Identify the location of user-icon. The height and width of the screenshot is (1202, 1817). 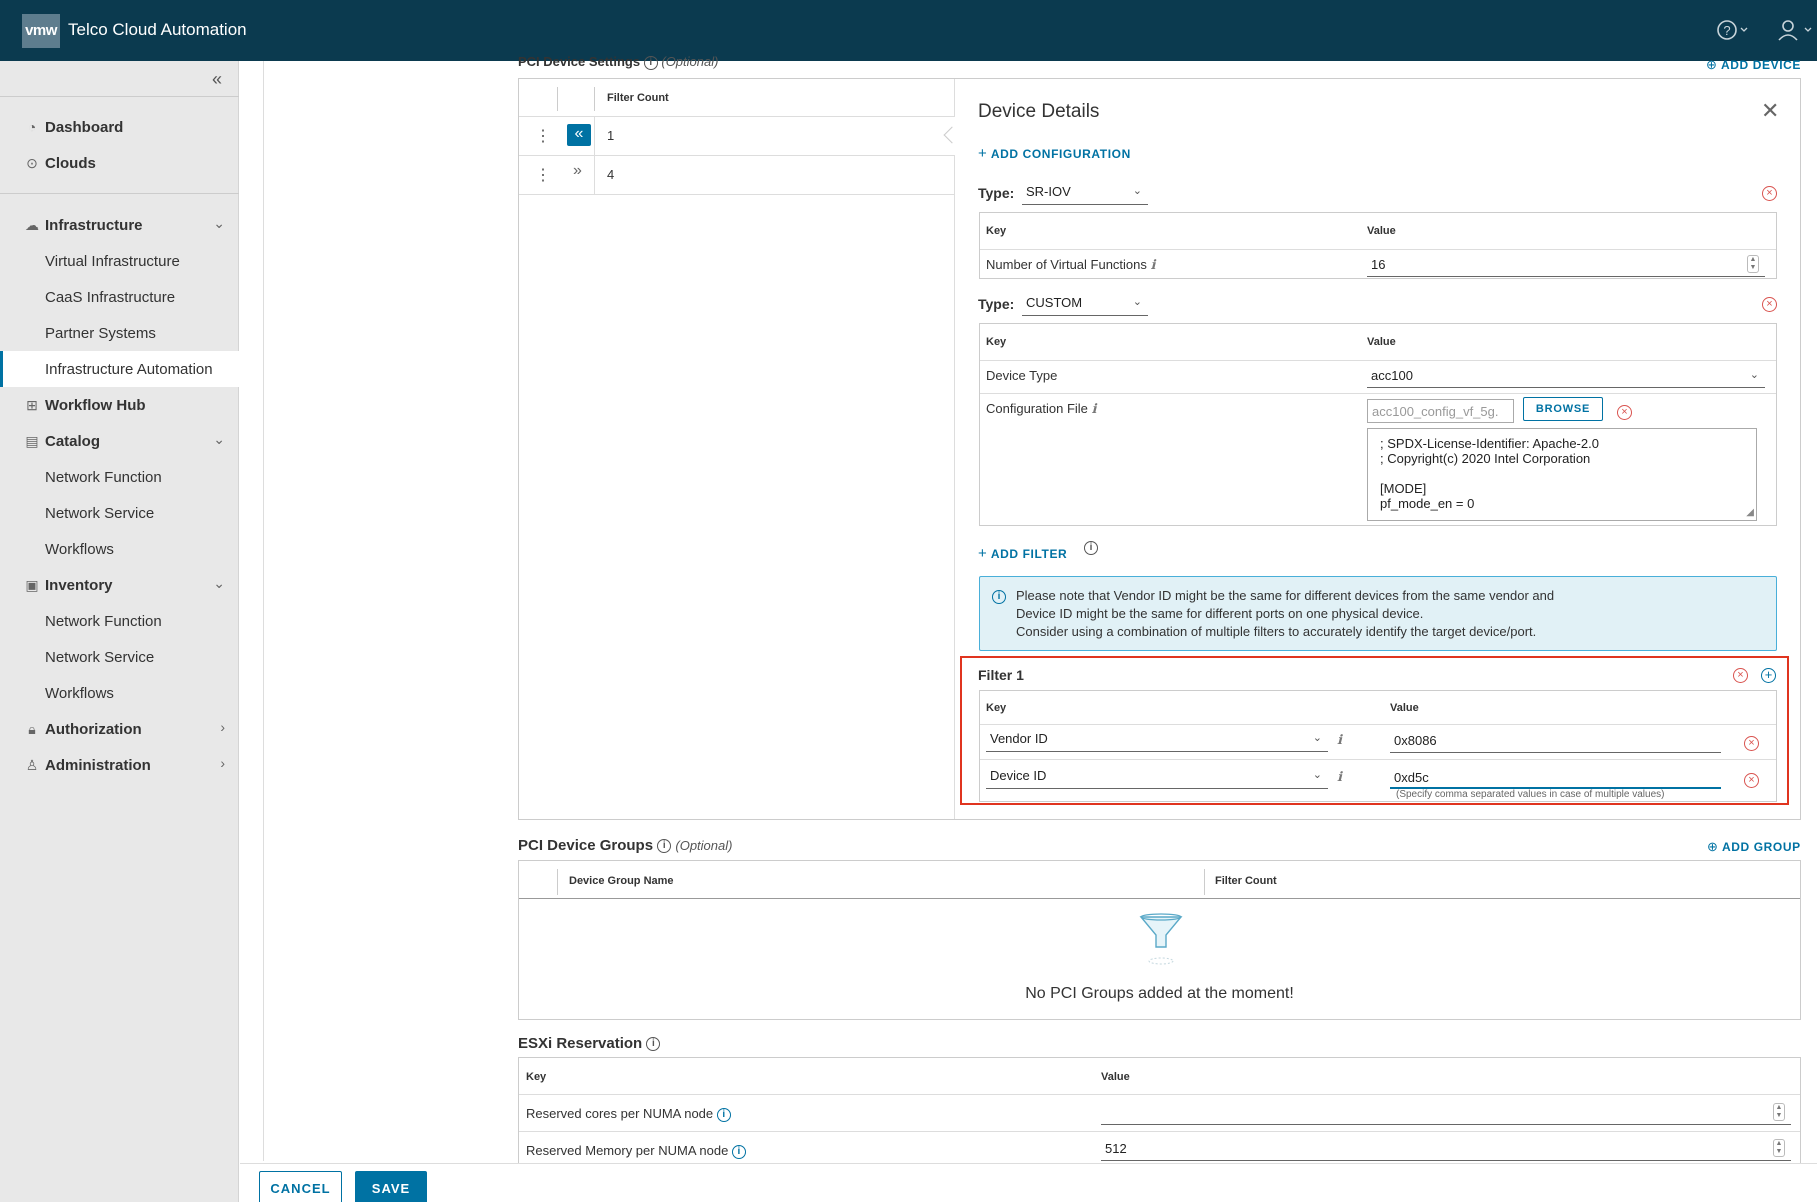
(1796, 33).